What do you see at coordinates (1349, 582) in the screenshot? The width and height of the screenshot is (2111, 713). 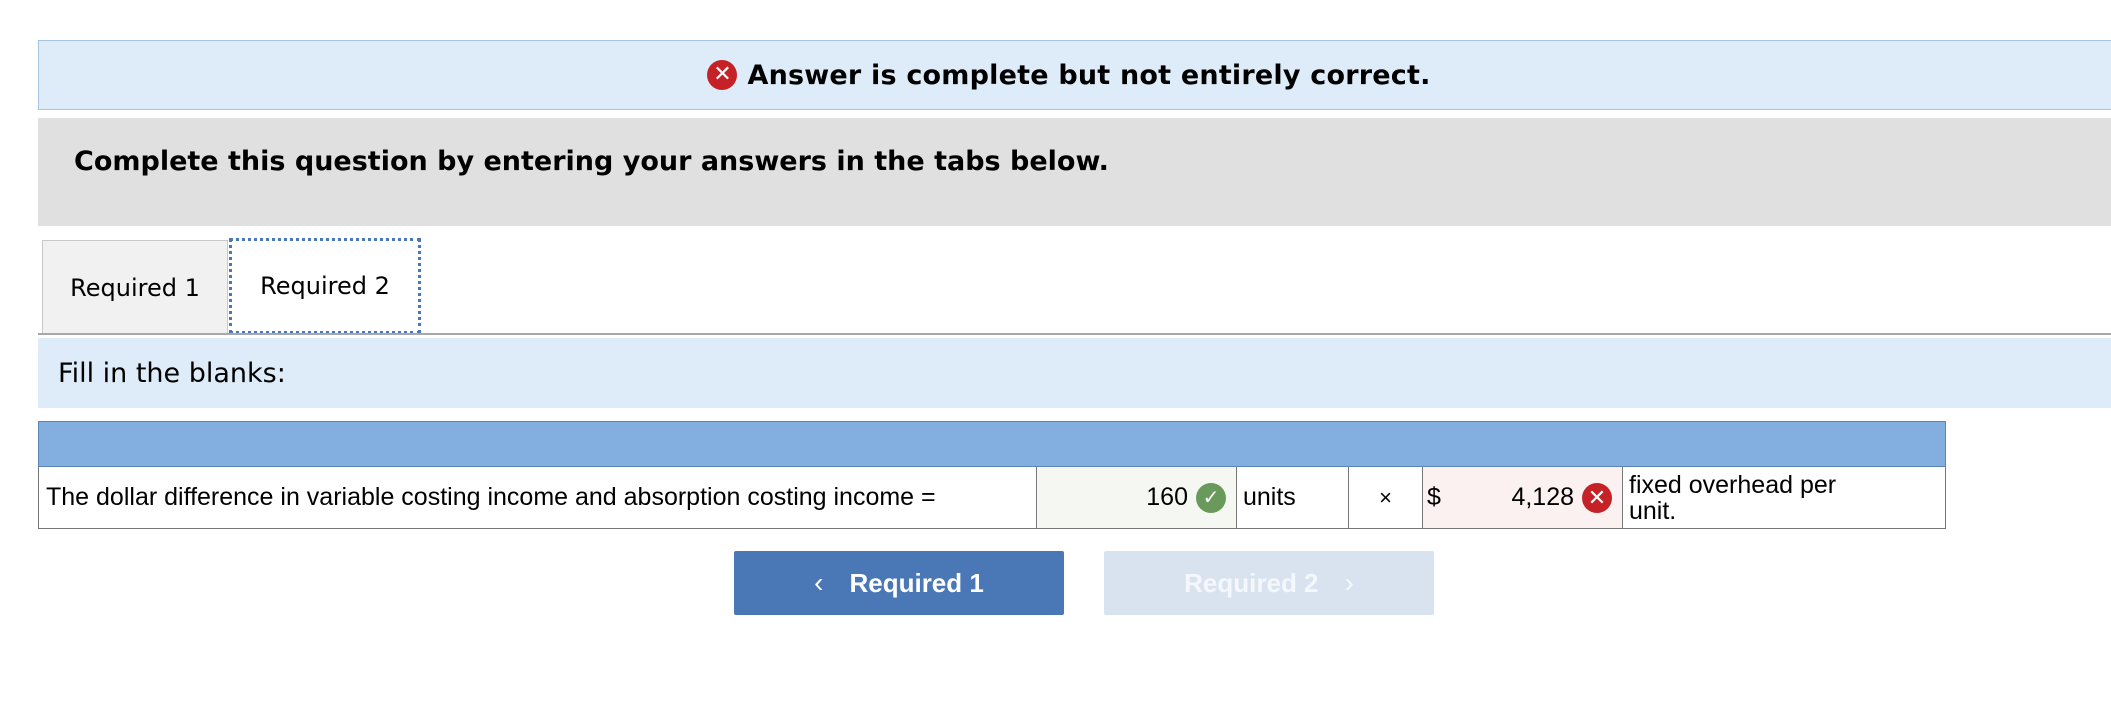 I see `chevron-right-icon: ›` at bounding box center [1349, 582].